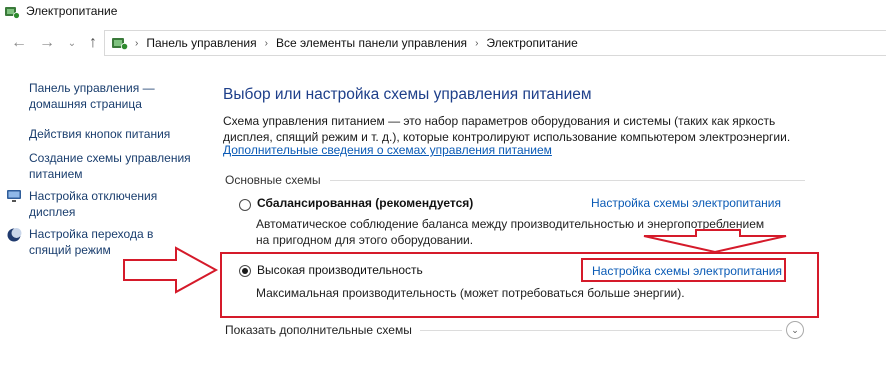 The width and height of the screenshot is (886, 380). What do you see at coordinates (19, 43) in the screenshot?
I see `back-arrow-icon: ←` at bounding box center [19, 43].